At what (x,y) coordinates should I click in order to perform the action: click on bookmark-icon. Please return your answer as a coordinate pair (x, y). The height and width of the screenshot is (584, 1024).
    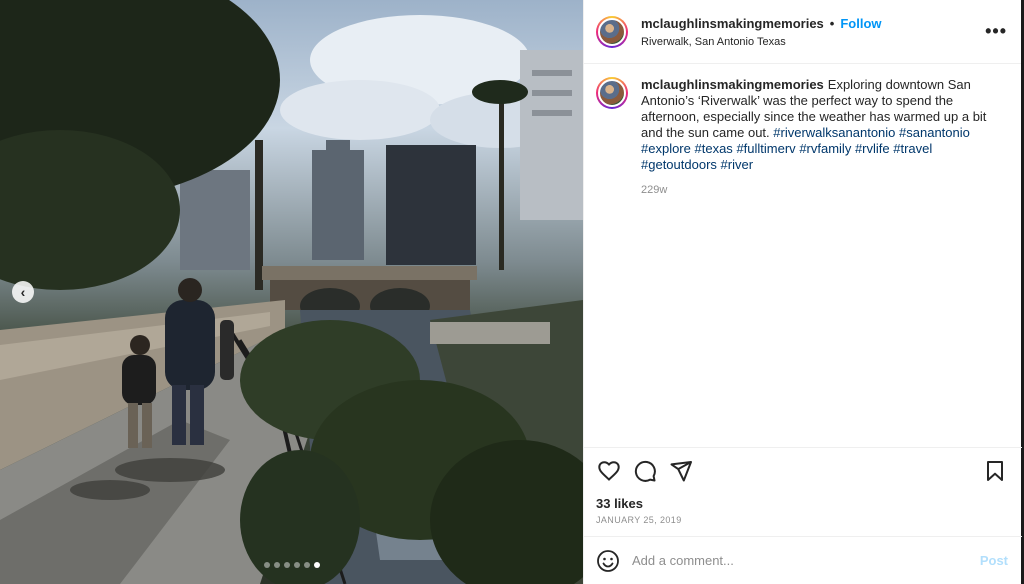
    Looking at the image, I should click on (995, 471).